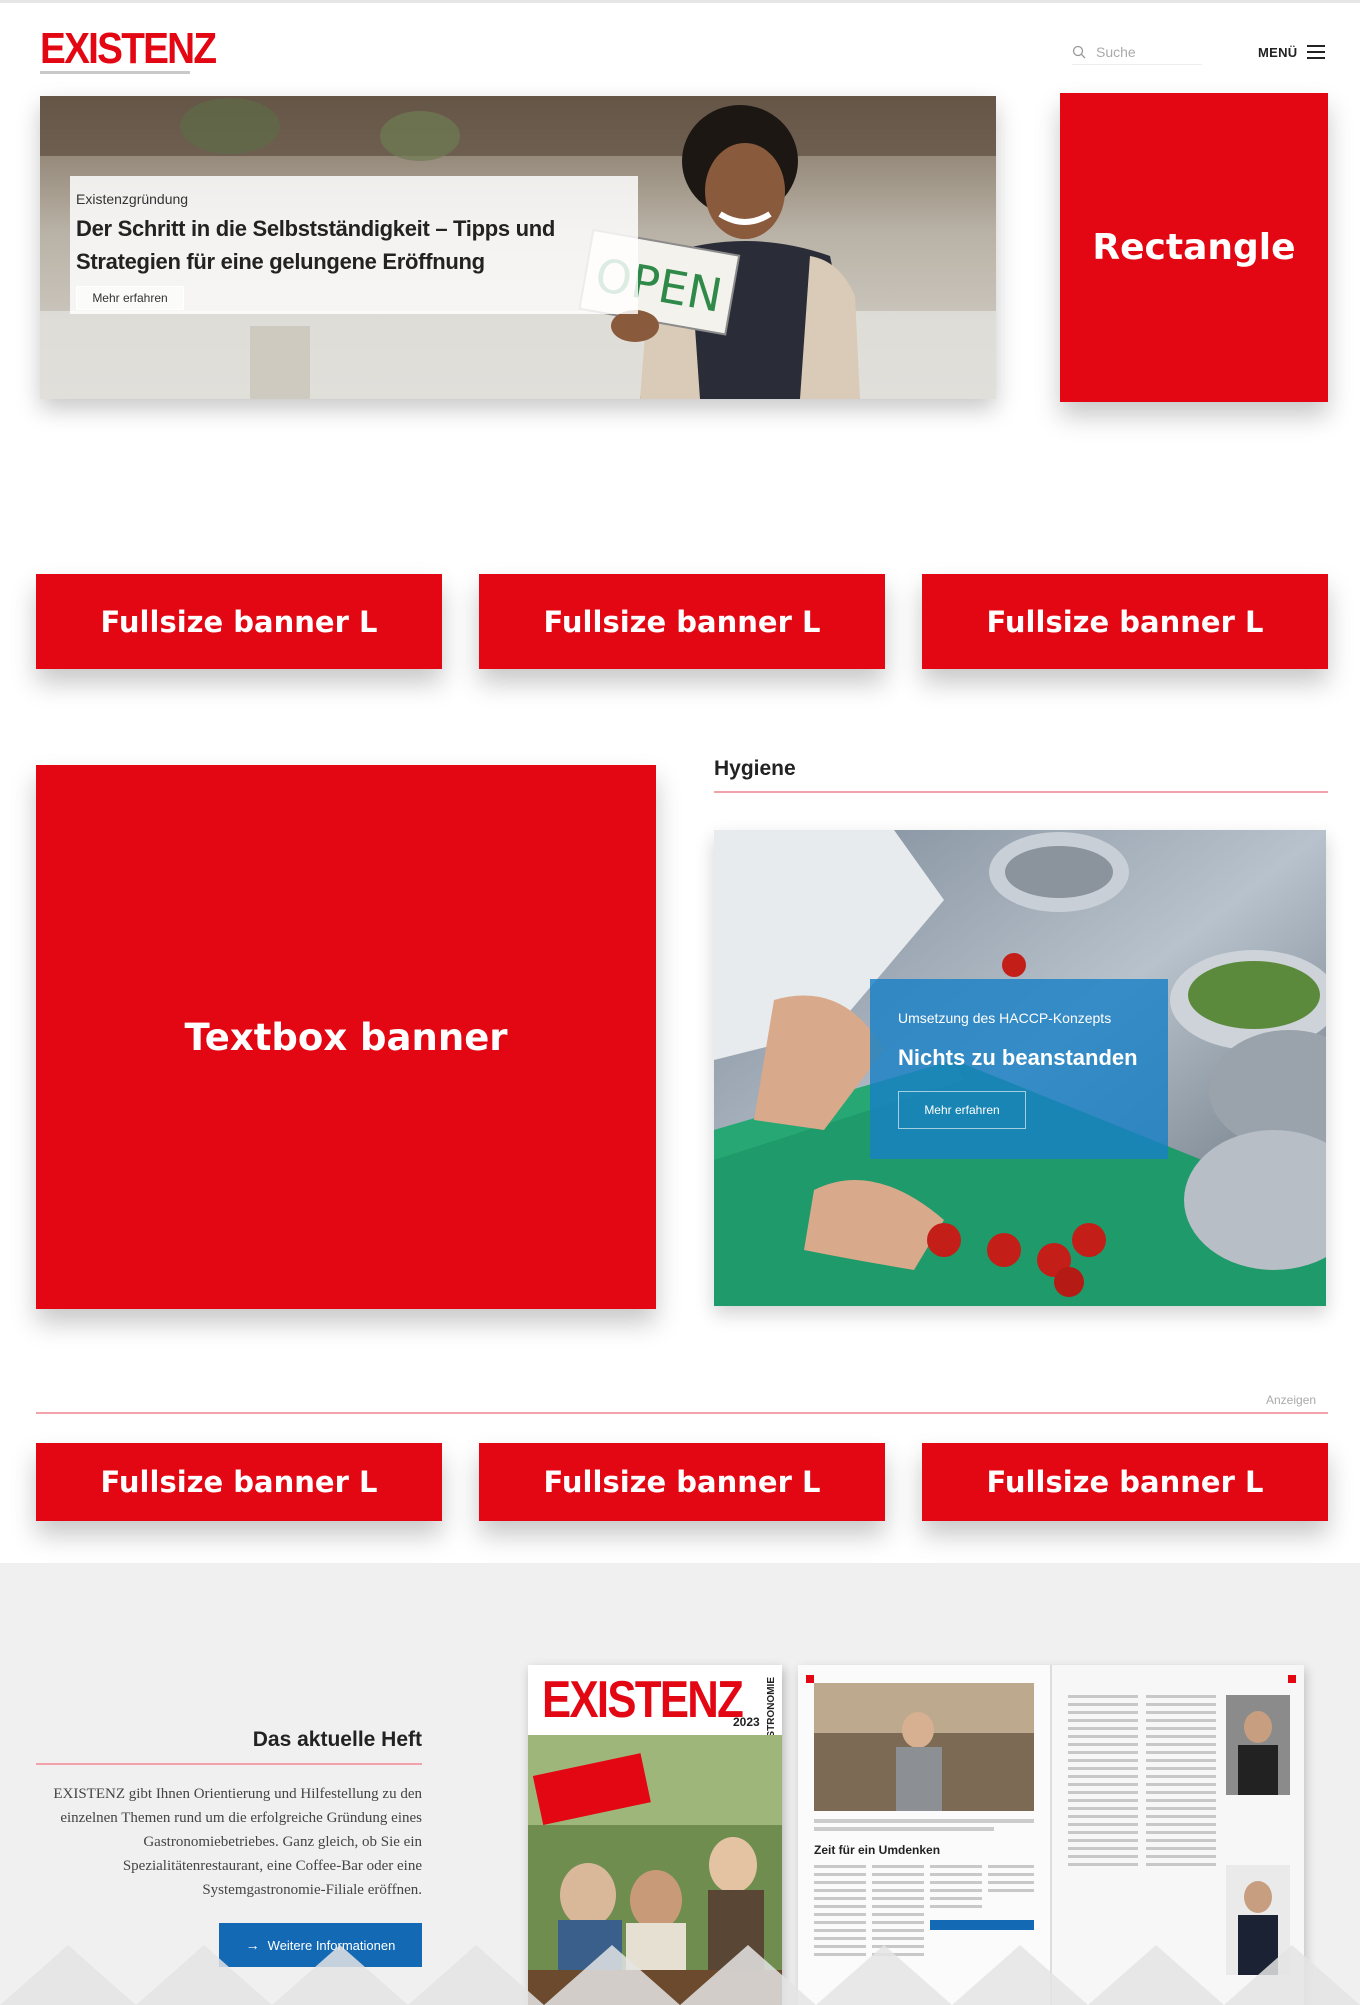  What do you see at coordinates (877, 1850) in the screenshot?
I see `magazine-page-heading: Zeit für ein Umdenken` at bounding box center [877, 1850].